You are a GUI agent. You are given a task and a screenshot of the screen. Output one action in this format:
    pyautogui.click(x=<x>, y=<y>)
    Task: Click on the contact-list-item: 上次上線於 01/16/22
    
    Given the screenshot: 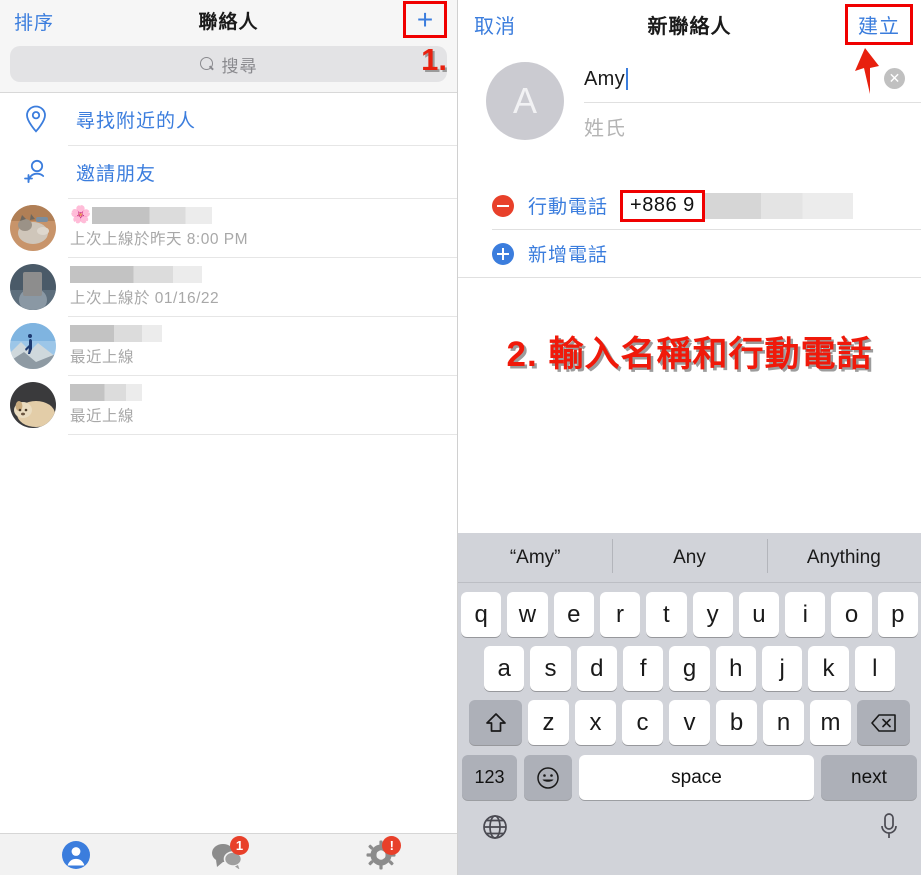 What is the action you would take?
    pyautogui.click(x=228, y=287)
    